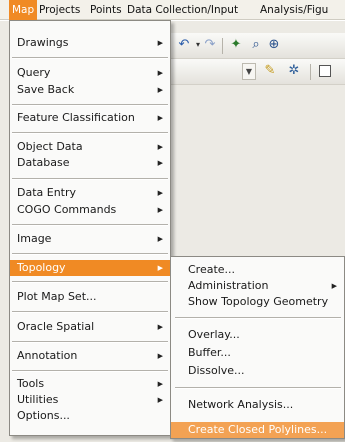  Describe the element at coordinates (56, 326) in the screenshot. I see `menu-item-label: Oracle Spatial` at that location.